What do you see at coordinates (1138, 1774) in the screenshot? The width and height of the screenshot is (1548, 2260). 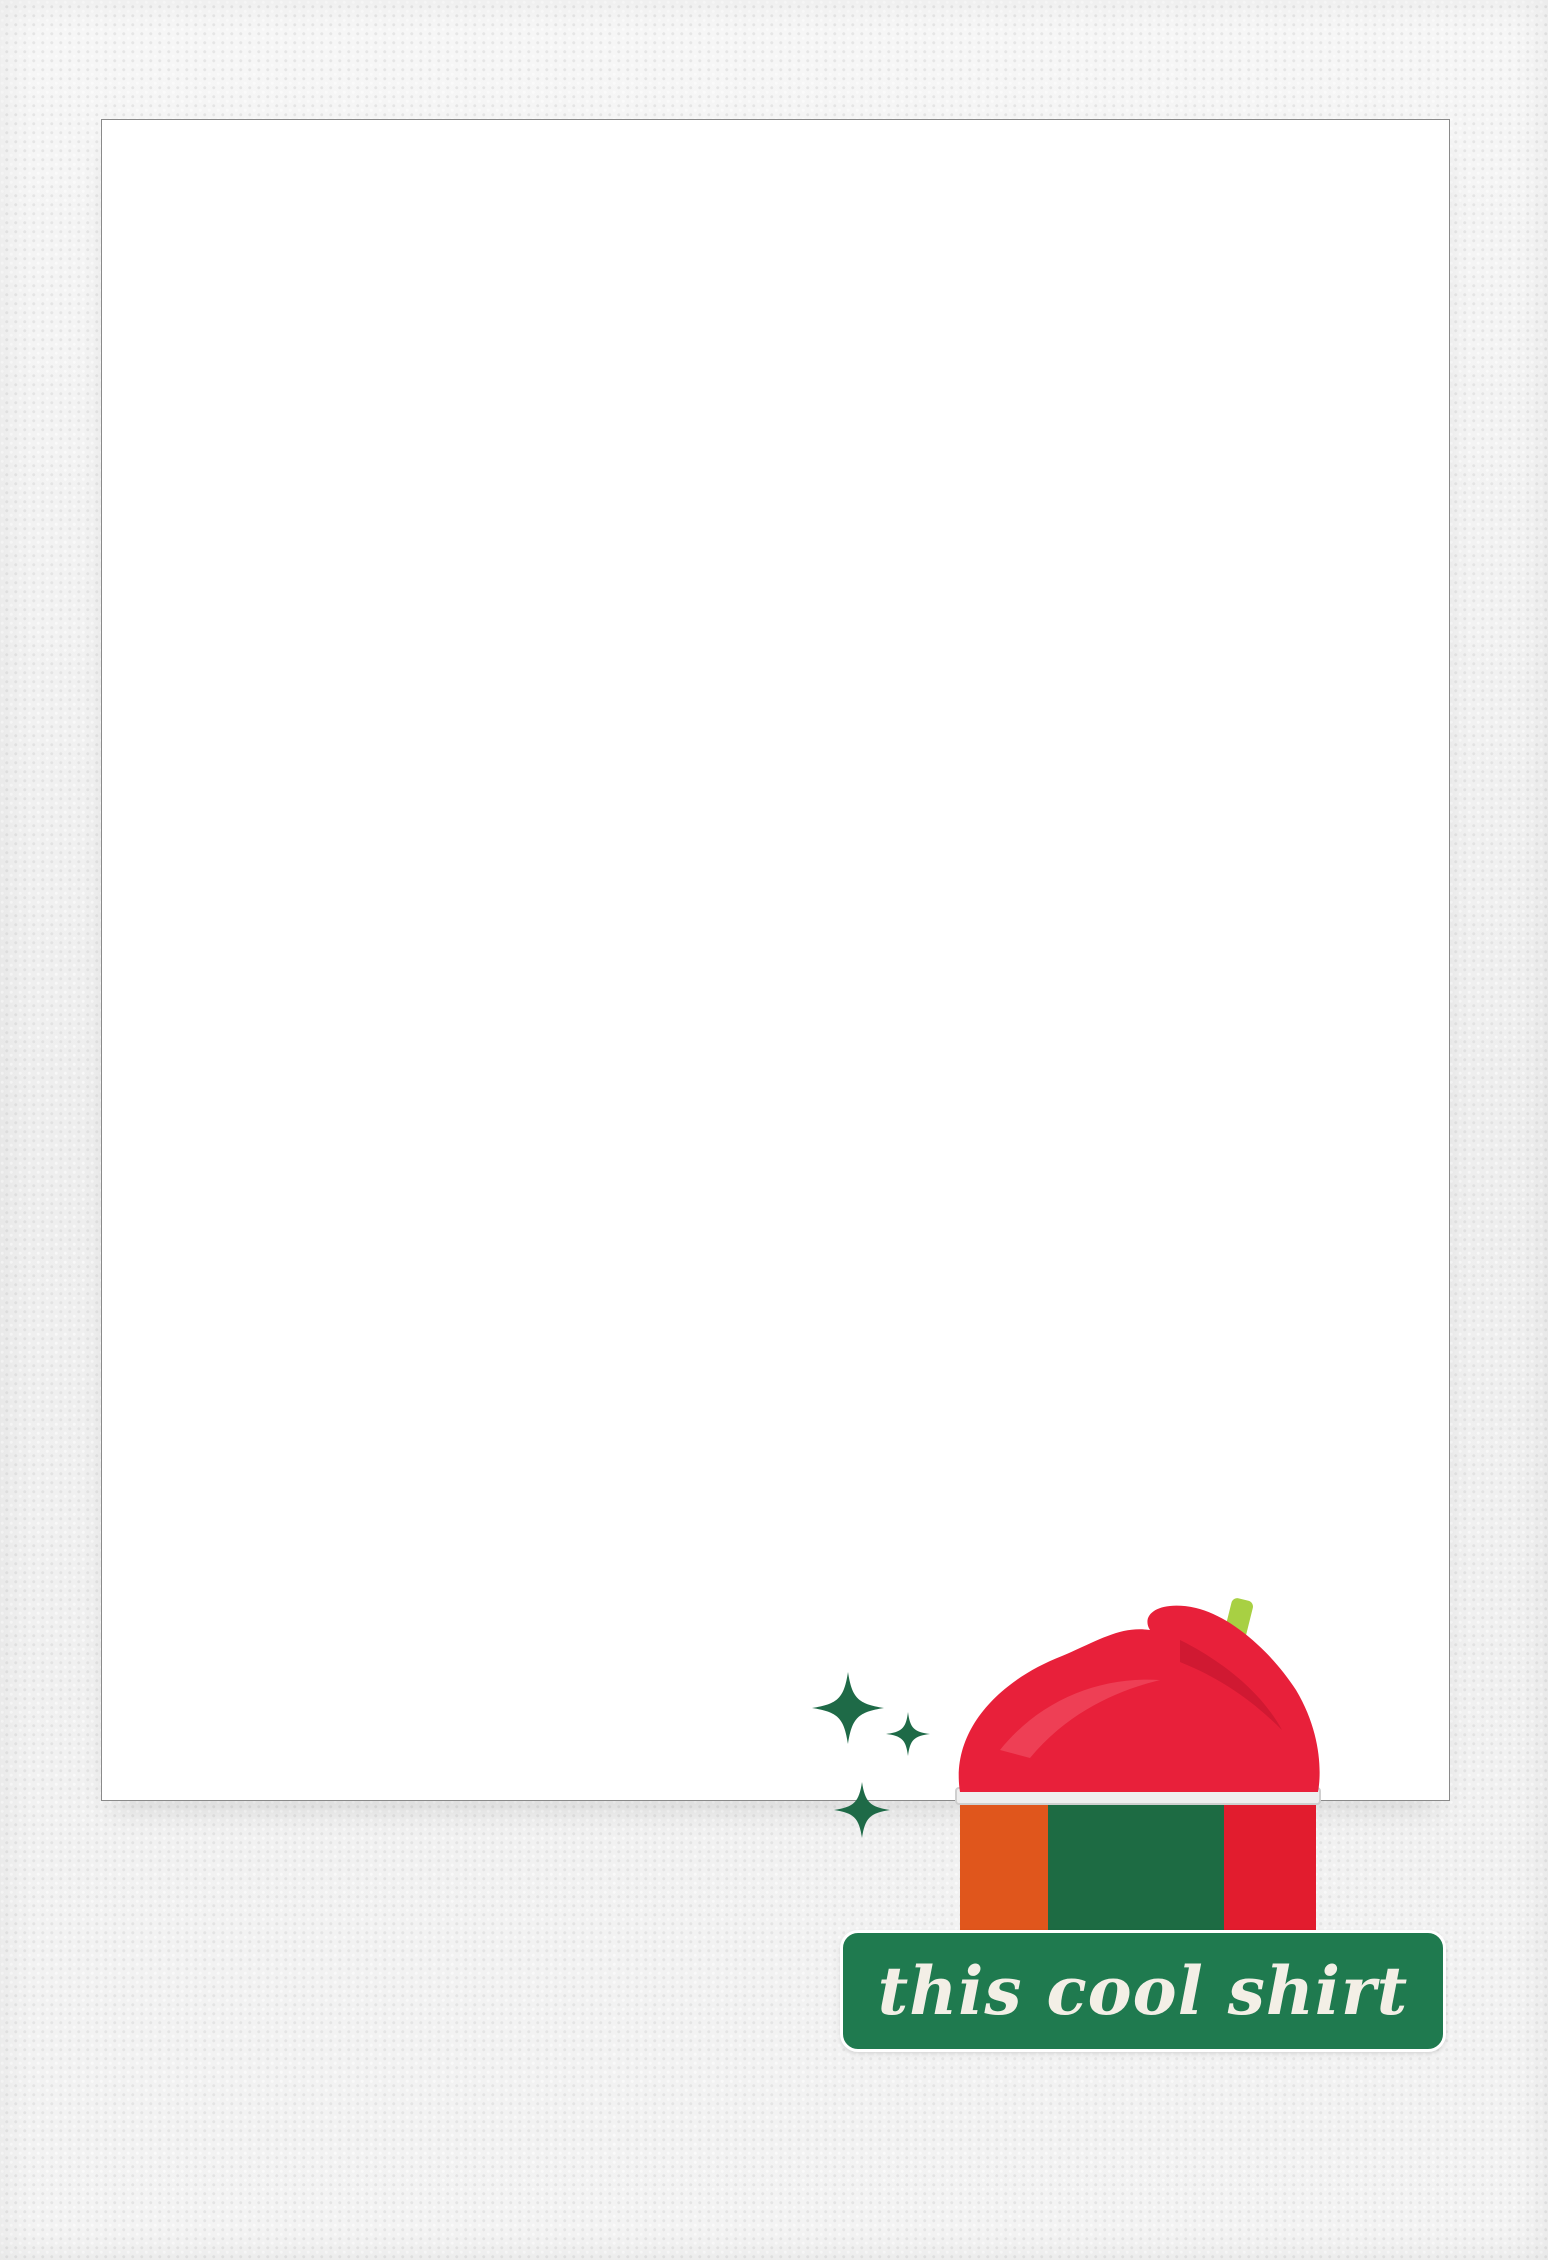 I see `slushie-cup-icon` at bounding box center [1138, 1774].